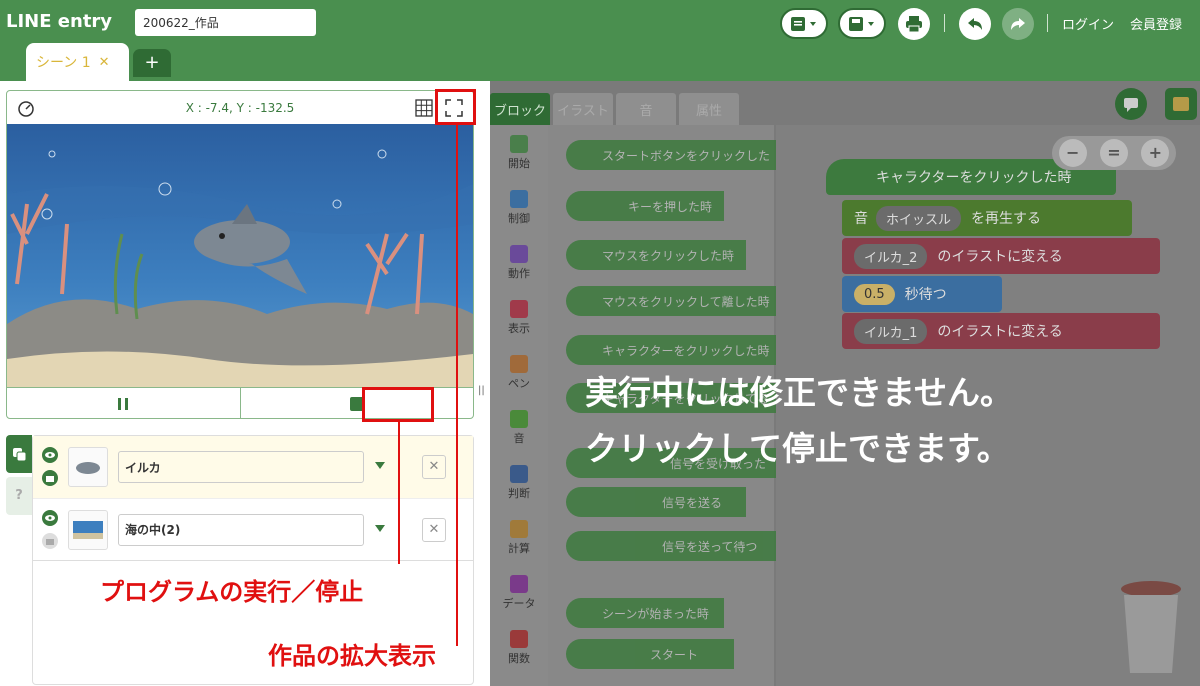 The height and width of the screenshot is (686, 1200). Describe the element at coordinates (519, 163) in the screenshot. I see `category-label: 開始` at that location.